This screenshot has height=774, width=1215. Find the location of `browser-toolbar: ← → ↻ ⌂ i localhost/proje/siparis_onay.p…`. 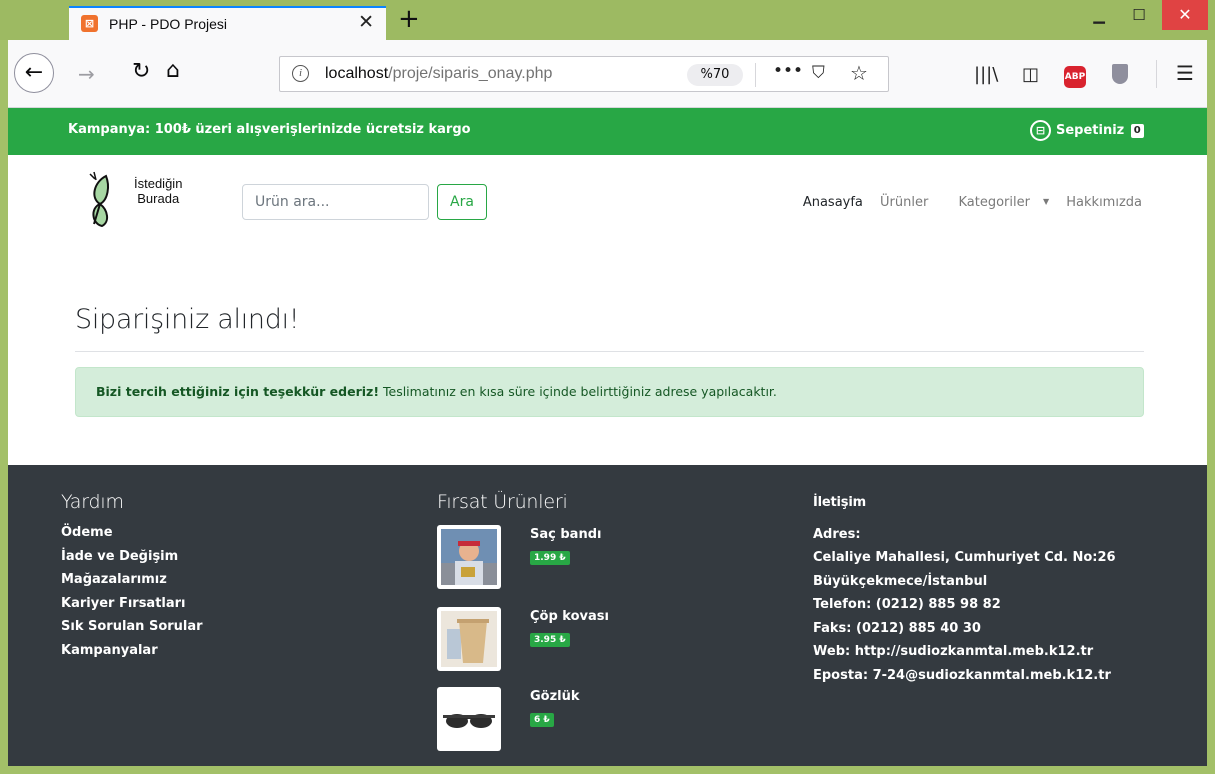

browser-toolbar: ← → ↻ ⌂ i localhost/proje/siparis_onay.p… is located at coordinates (607, 74).